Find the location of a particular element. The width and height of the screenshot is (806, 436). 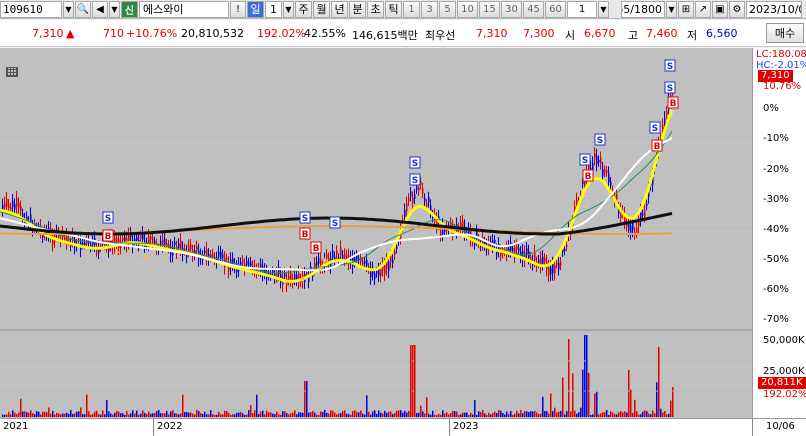

interval-60-button: 60 is located at coordinates (555, 9).